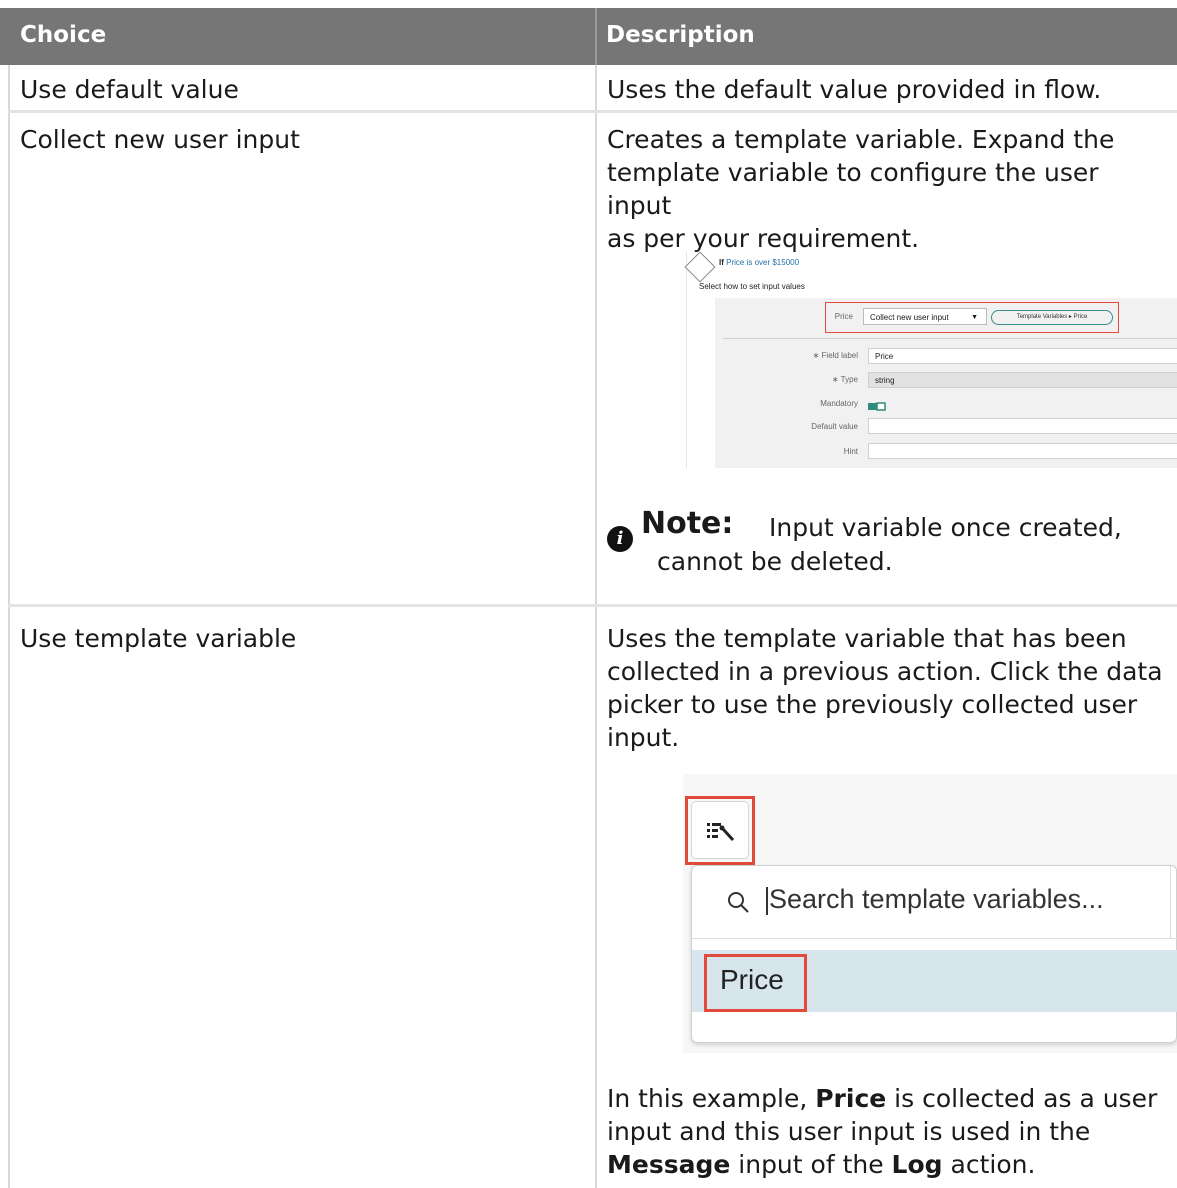 The width and height of the screenshot is (1177, 1188). I want to click on default-value-input, so click(1022, 426).